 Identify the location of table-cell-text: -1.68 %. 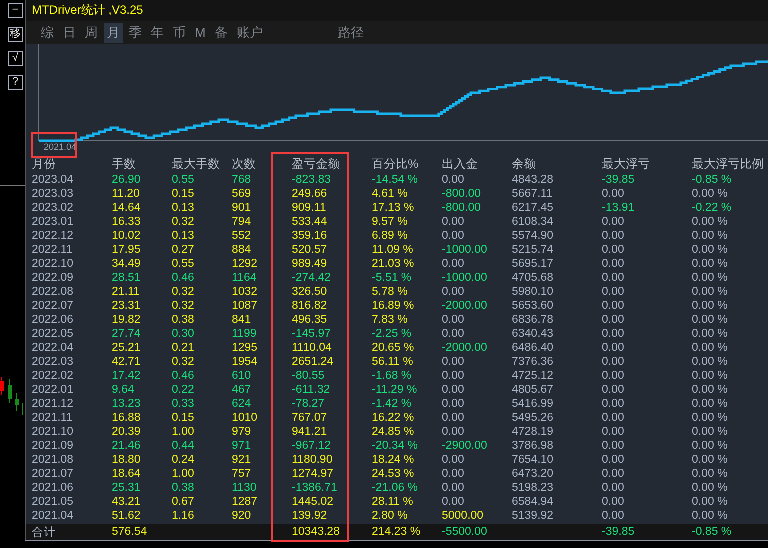
(392, 376).